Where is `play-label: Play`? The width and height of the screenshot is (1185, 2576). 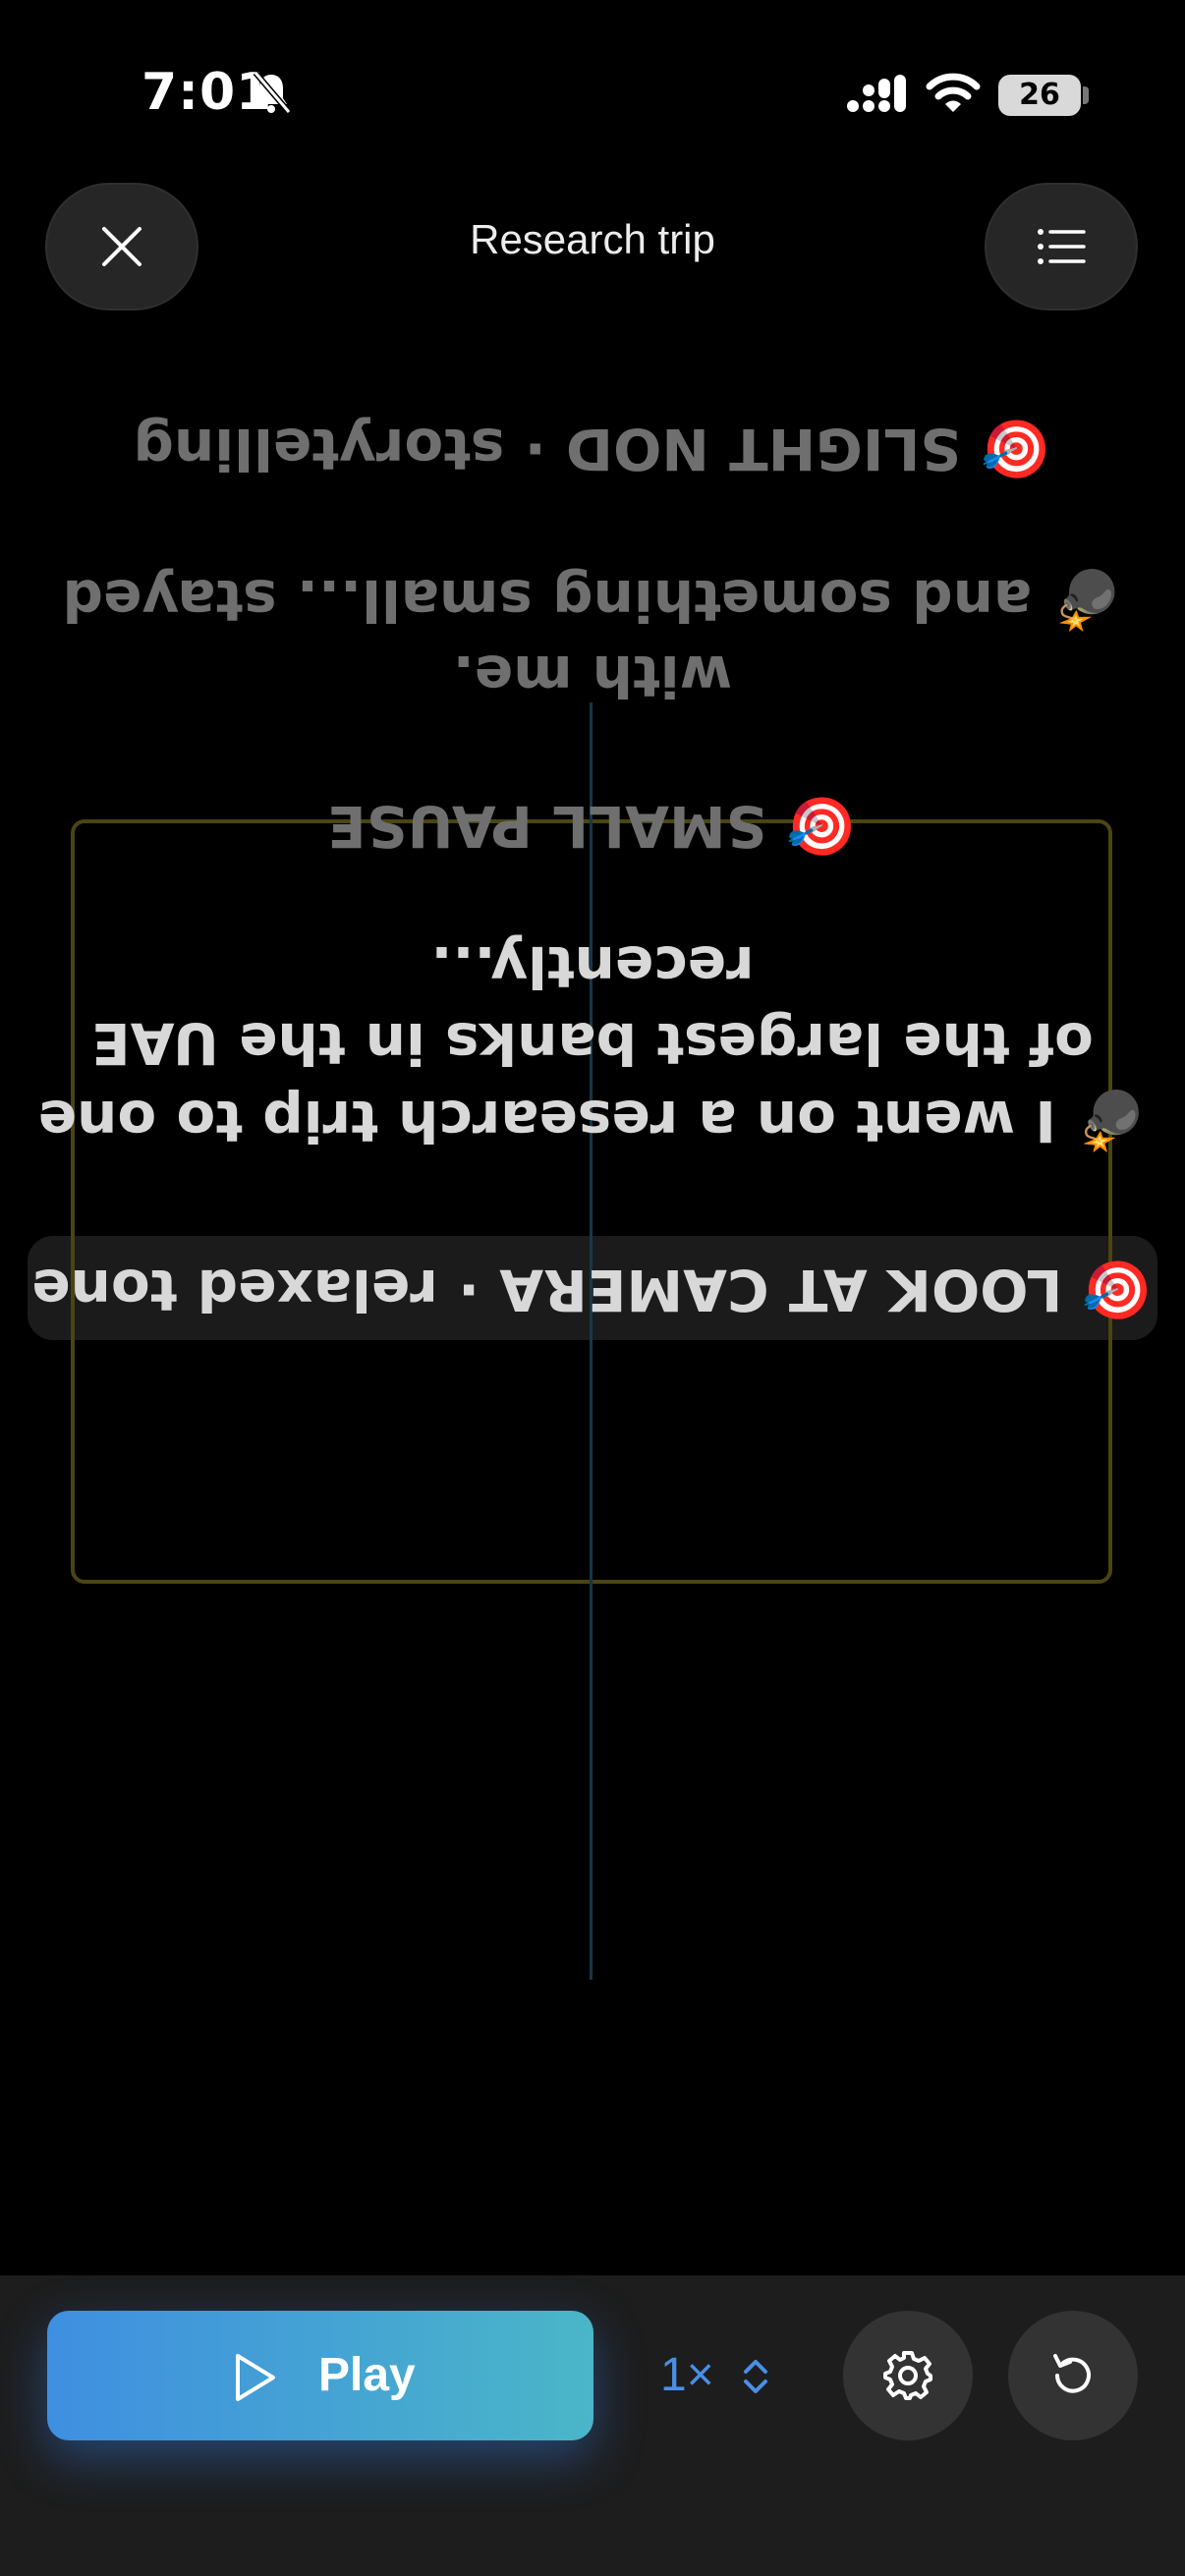
play-label: Play is located at coordinates (367, 2375).